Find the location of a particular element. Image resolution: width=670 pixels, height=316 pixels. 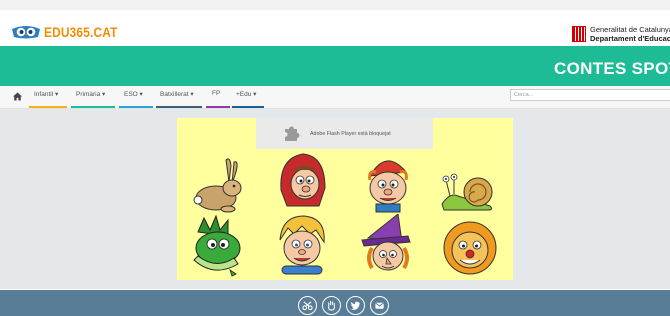

senyera-icon is located at coordinates (579, 34).